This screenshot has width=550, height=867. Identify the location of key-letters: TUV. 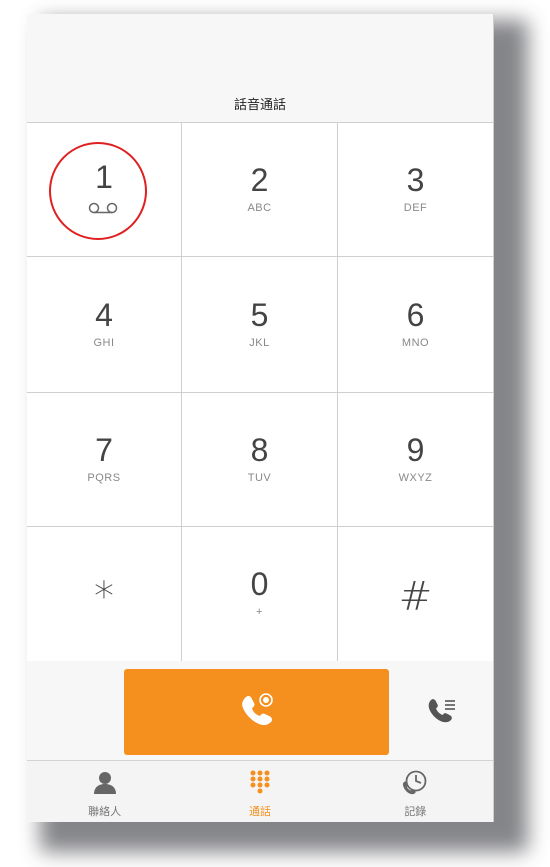
(259, 477).